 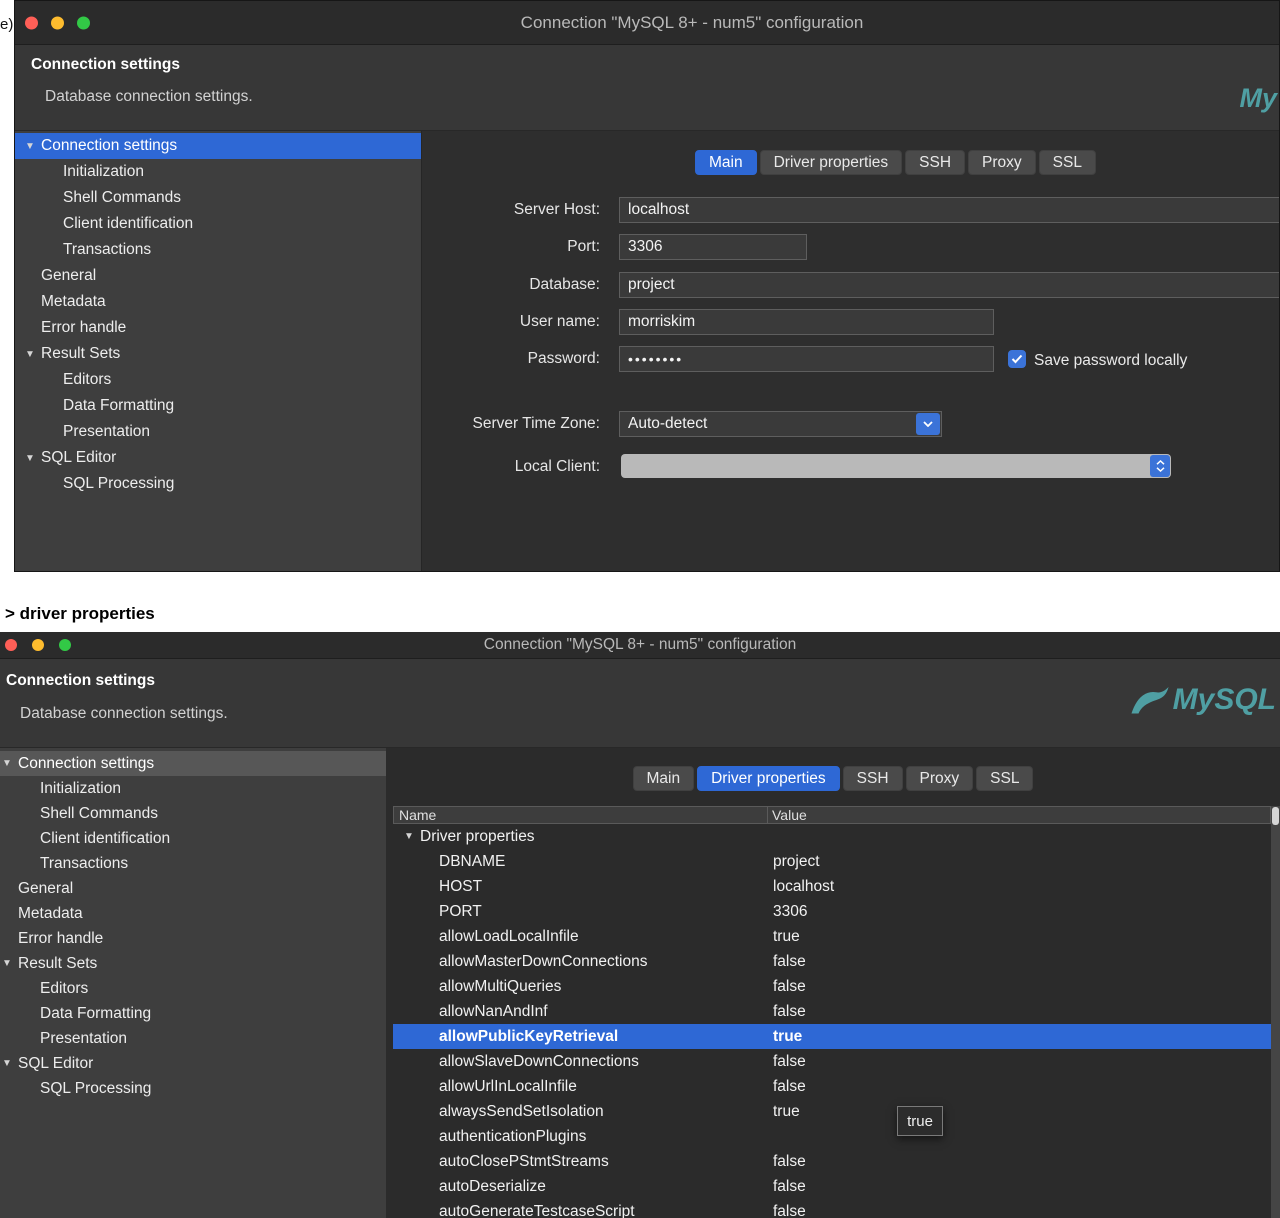 I want to click on property-row-allowurlinlocalinfile: allowUrlInLocalInfile false, so click(x=832, y=1086).